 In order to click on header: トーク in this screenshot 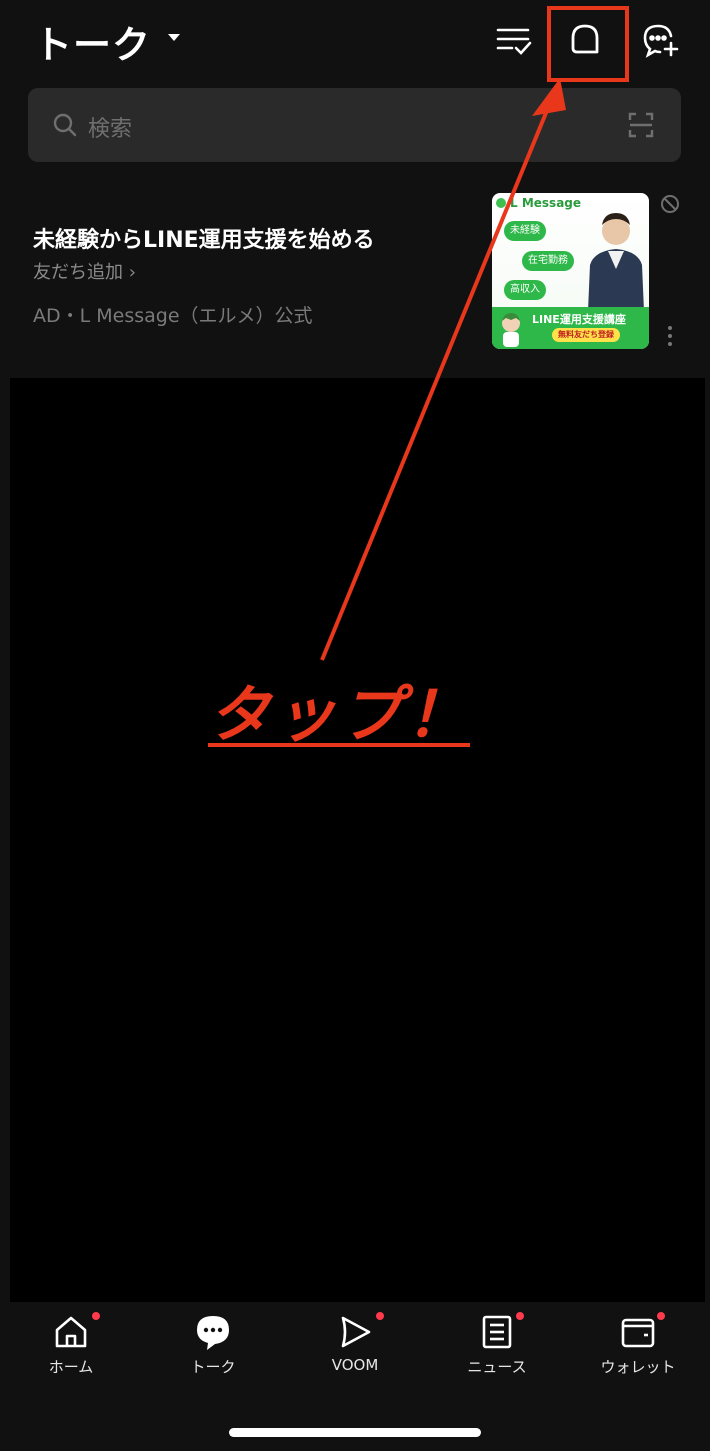, I will do `click(355, 41)`.